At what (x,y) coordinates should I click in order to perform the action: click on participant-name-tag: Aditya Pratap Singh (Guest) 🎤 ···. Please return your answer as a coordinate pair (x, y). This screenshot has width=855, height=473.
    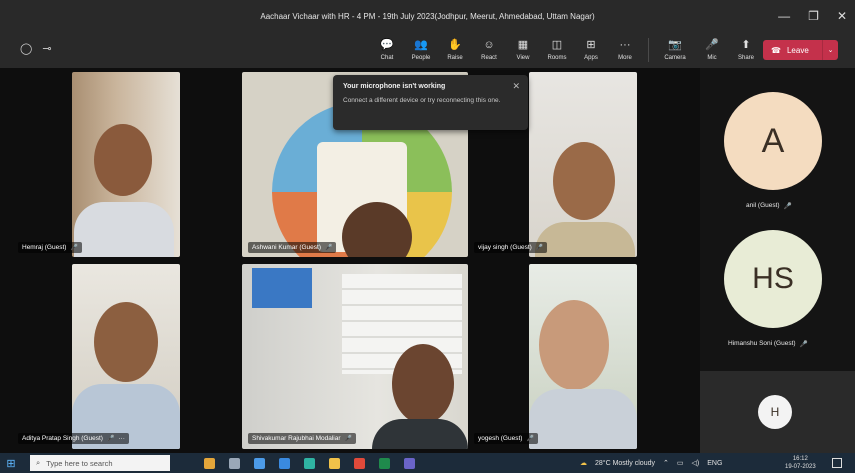
    Looking at the image, I should click on (73, 438).